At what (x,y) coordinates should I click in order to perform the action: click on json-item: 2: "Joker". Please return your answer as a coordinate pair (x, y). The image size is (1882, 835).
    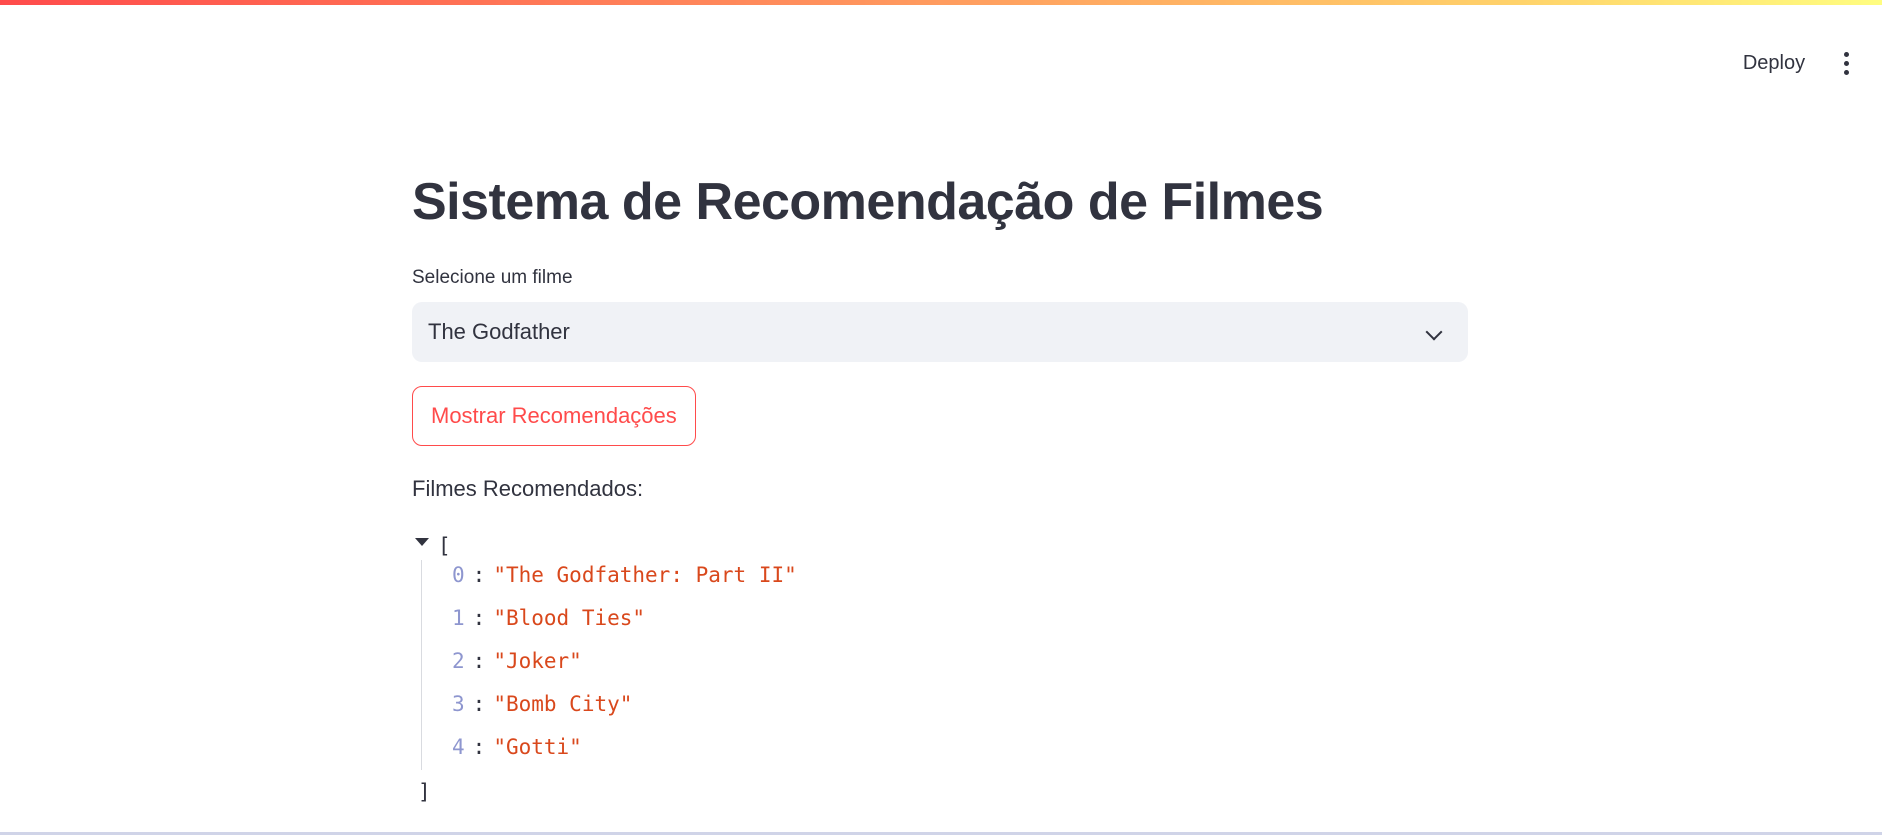
    Looking at the image, I should click on (517, 661).